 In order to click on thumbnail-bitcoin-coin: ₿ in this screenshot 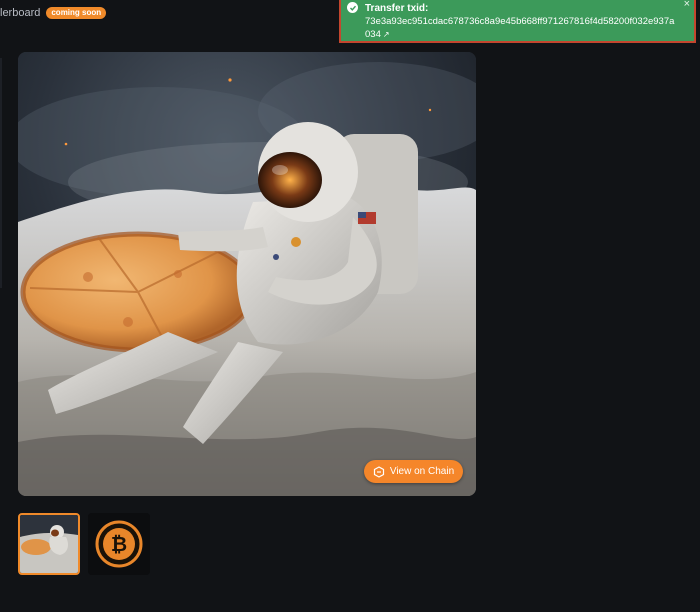, I will do `click(119, 544)`.